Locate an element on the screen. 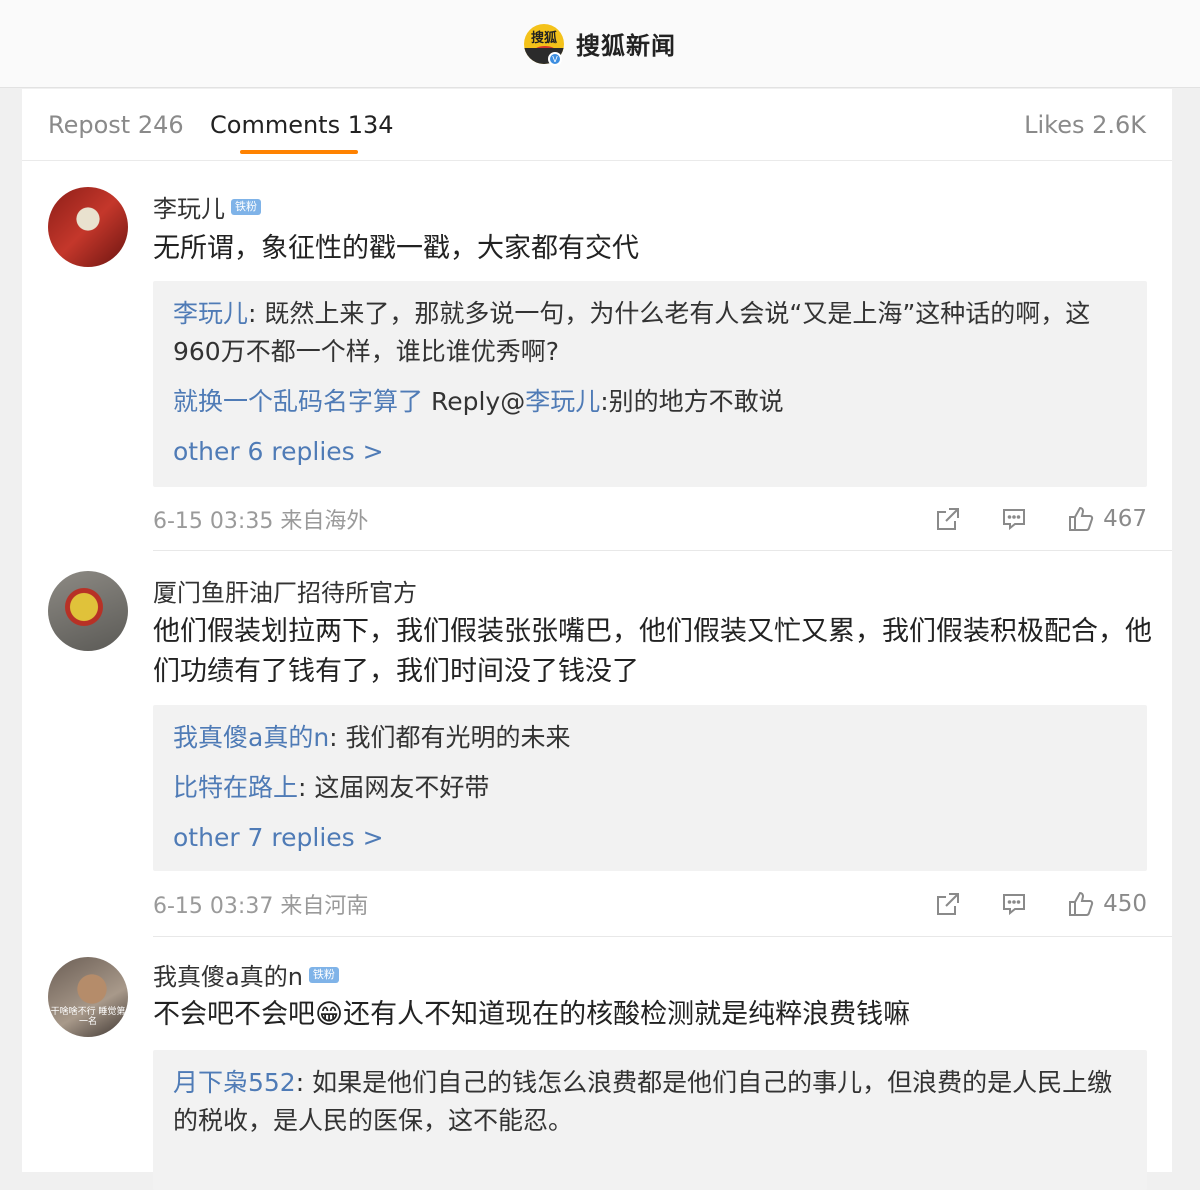 This screenshot has width=1200, height=1190. reply-username: 比特在路上 is located at coordinates (235, 787).